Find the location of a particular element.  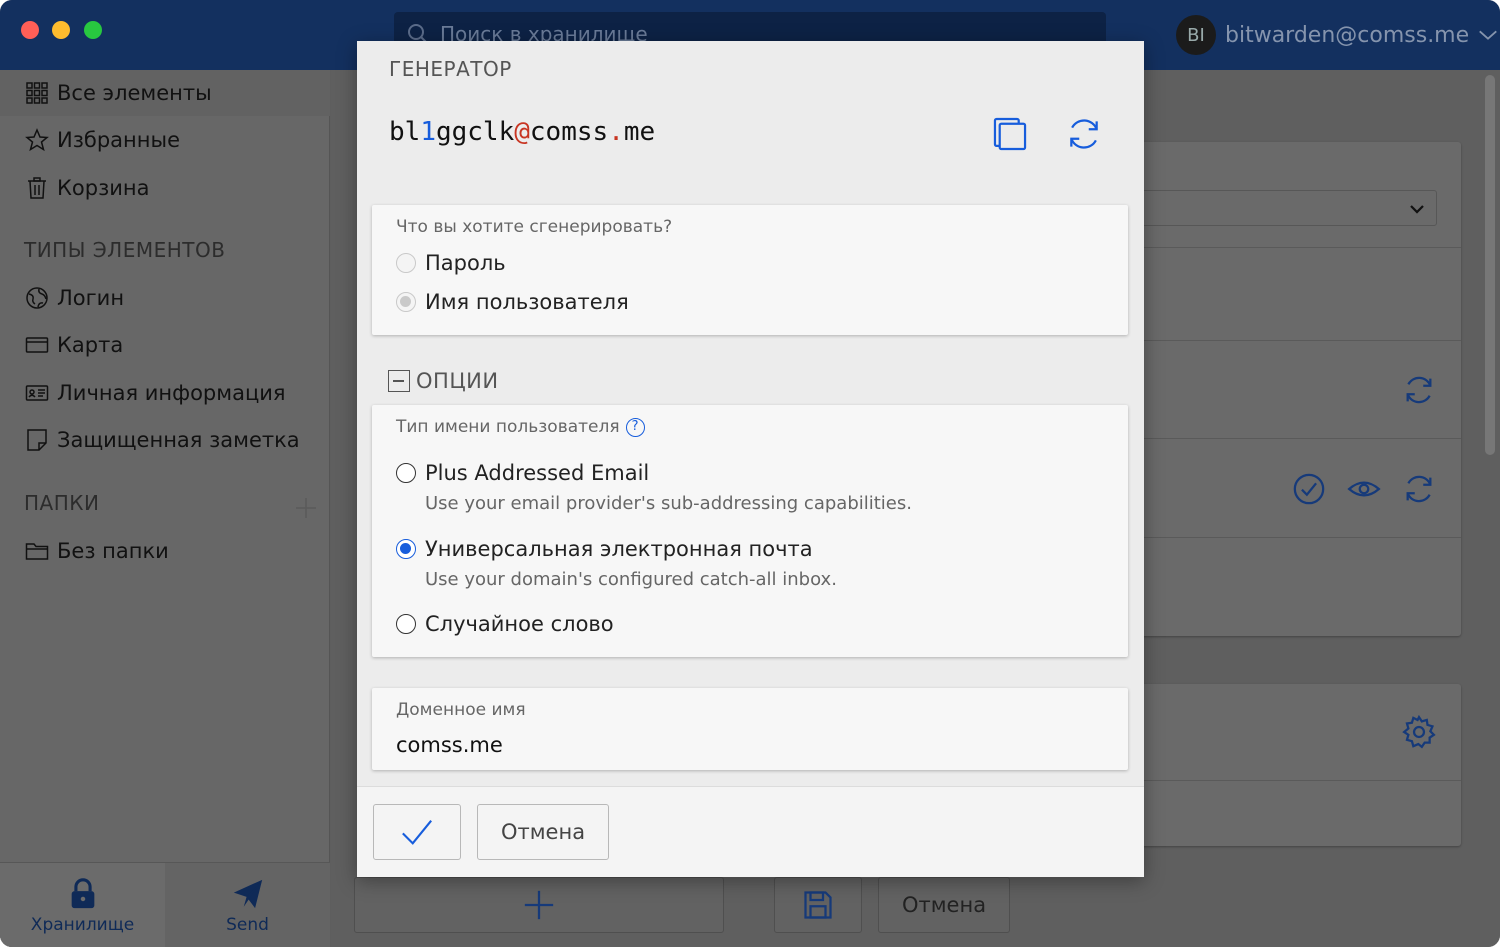

plus-icon is located at coordinates (539, 905).